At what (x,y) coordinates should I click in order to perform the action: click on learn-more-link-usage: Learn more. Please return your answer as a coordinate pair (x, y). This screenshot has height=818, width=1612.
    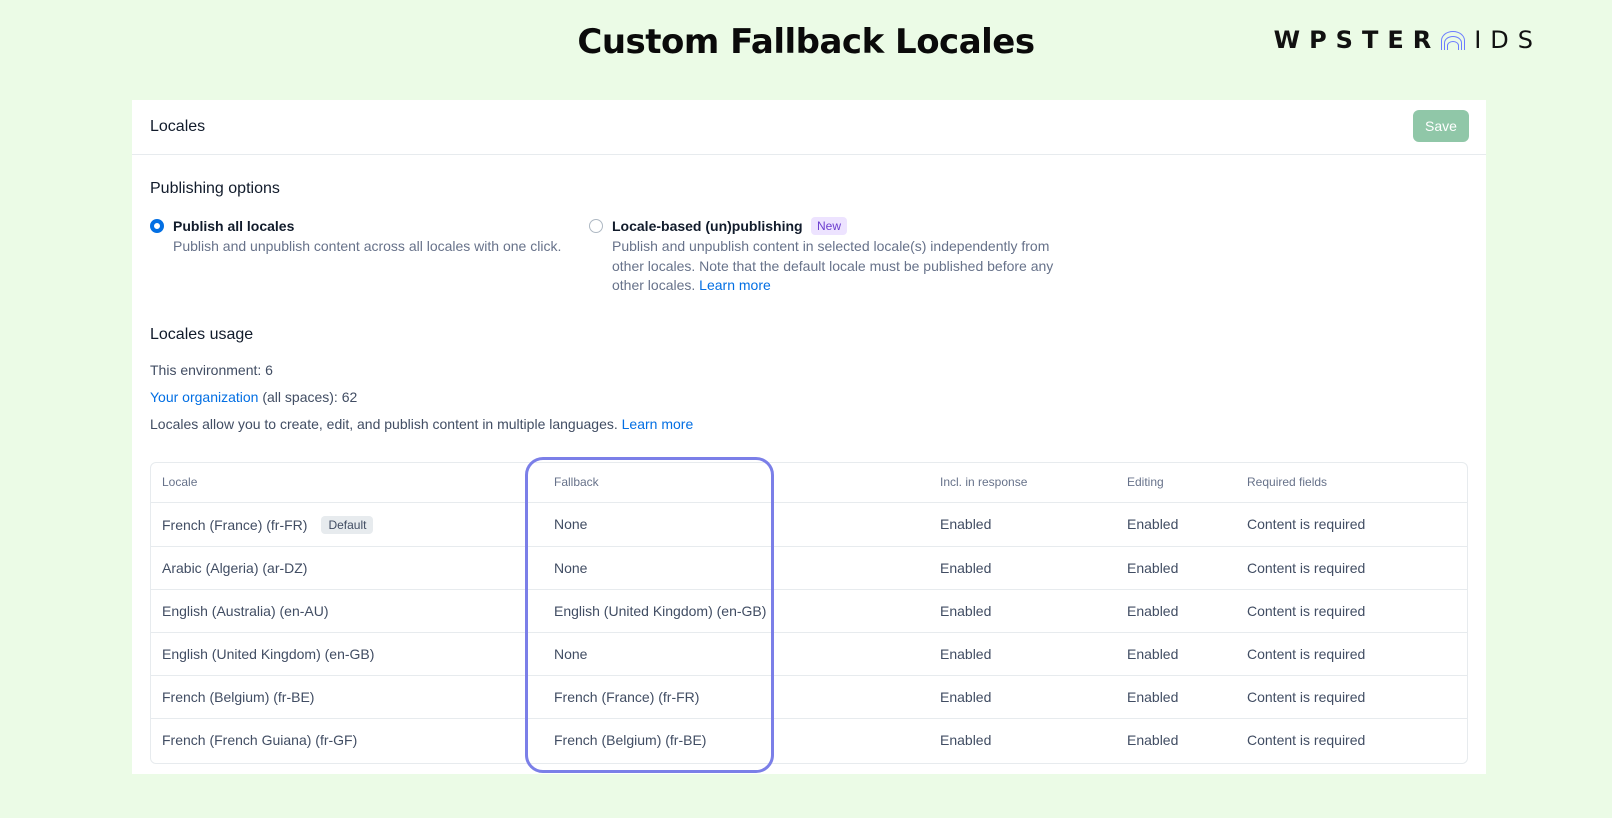
    Looking at the image, I should click on (658, 424).